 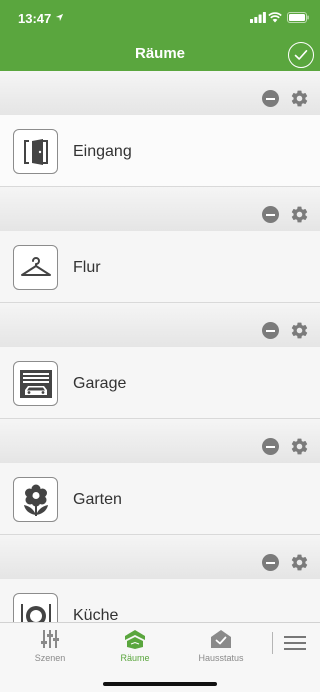 I want to click on tab-raeume: Räume, so click(x=135, y=647).